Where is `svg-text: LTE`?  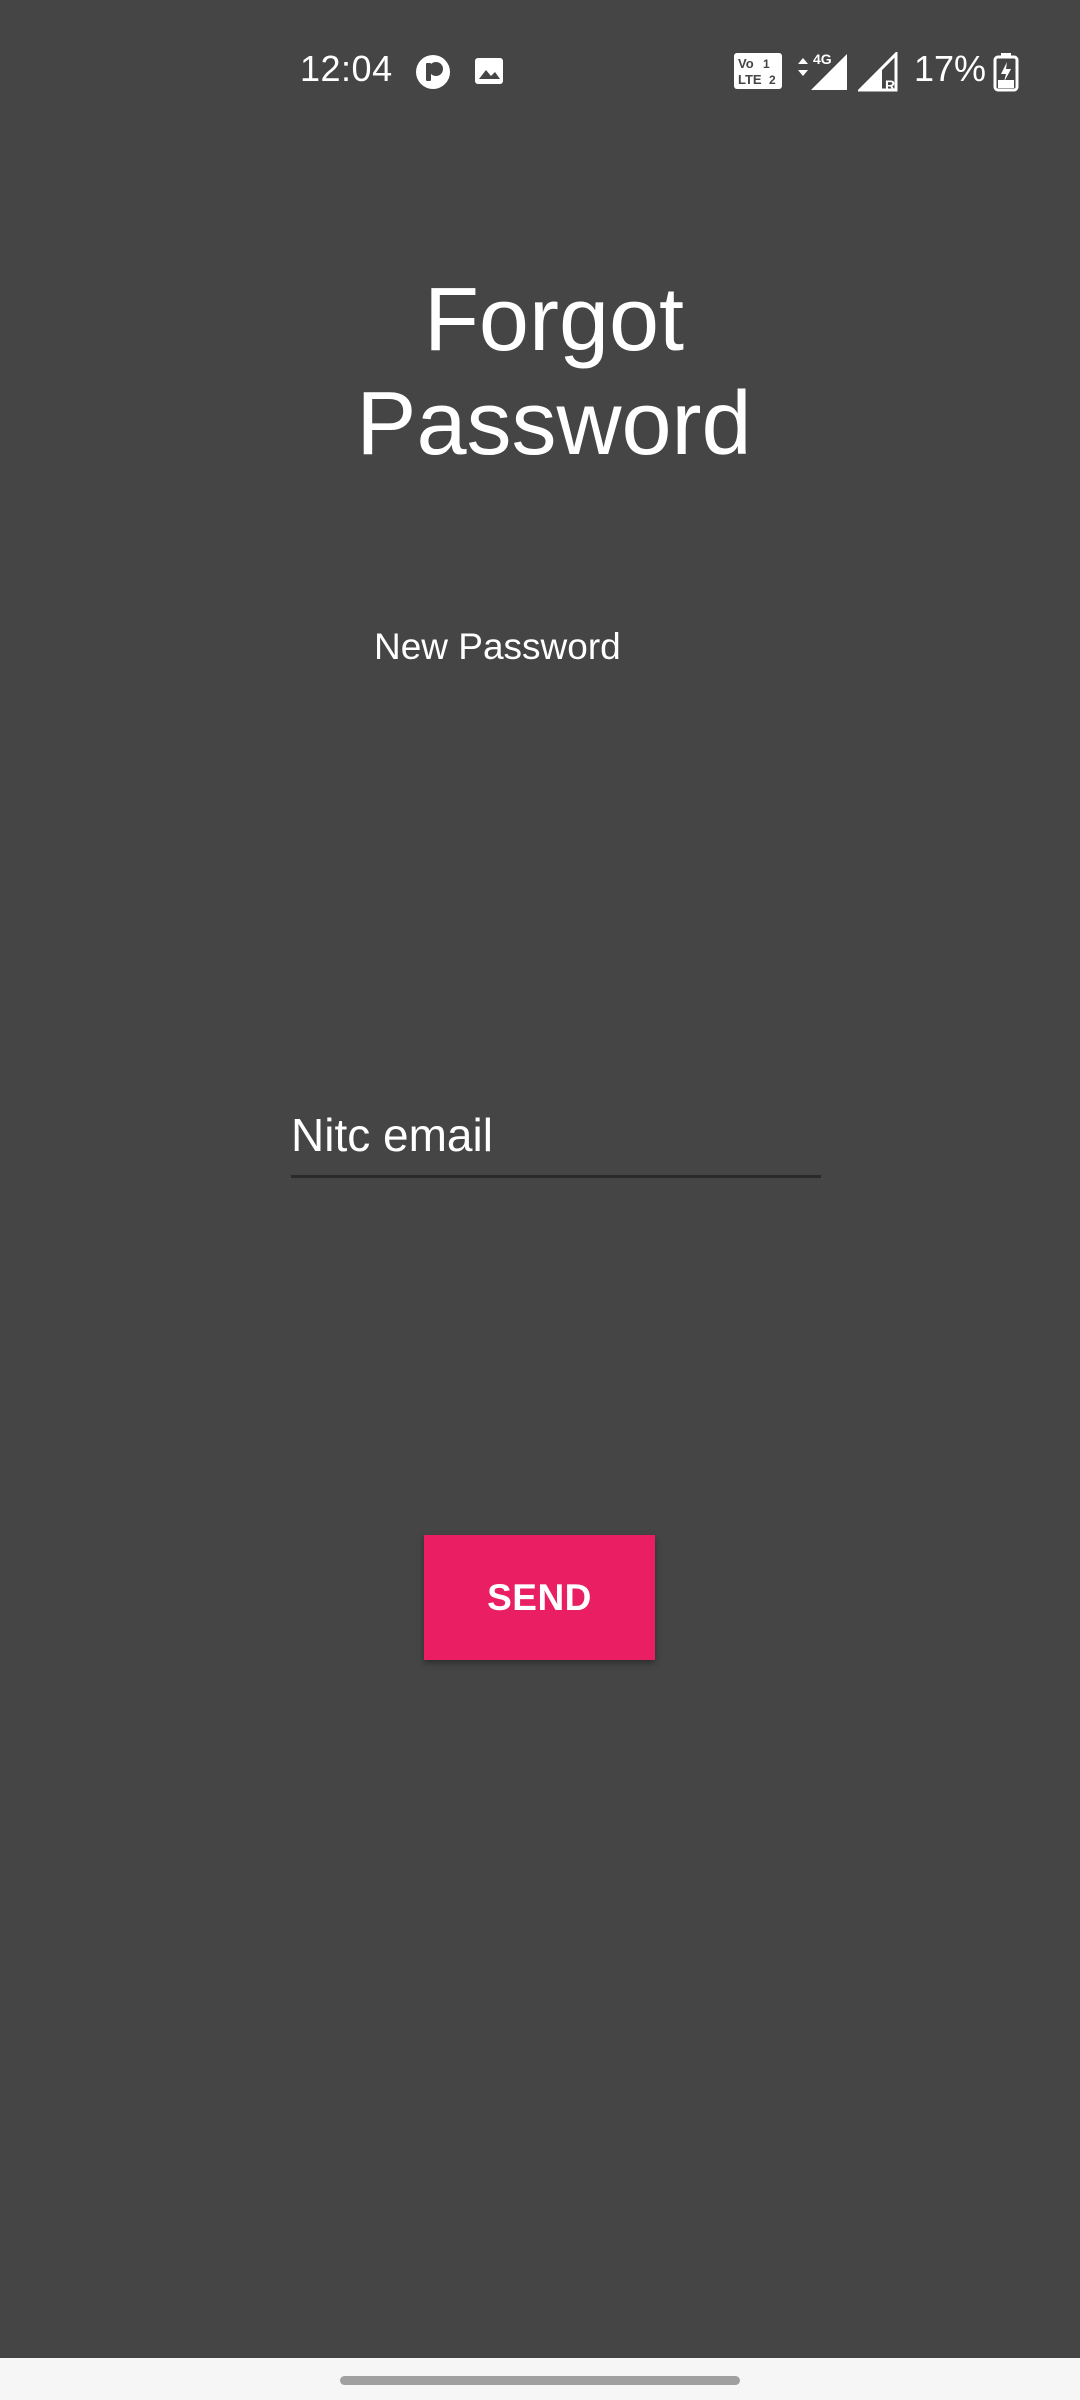 svg-text: LTE is located at coordinates (750, 79).